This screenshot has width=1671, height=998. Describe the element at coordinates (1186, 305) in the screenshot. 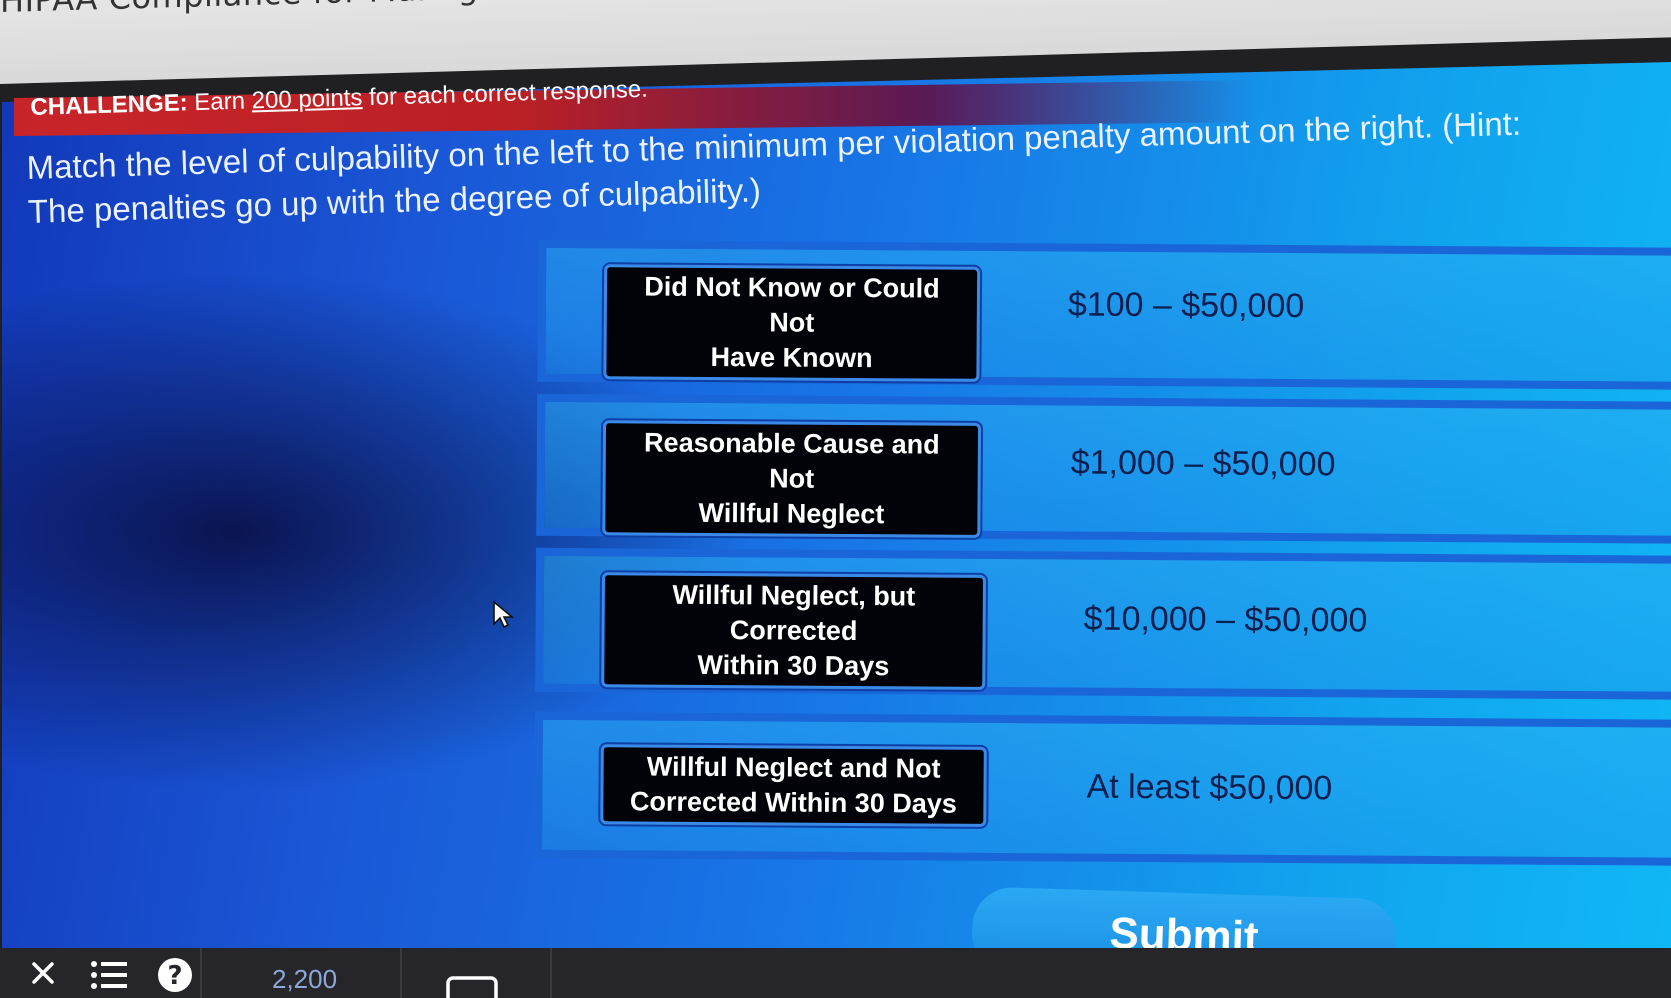

I see `penalty-amount-1: $100 – $50,000` at that location.